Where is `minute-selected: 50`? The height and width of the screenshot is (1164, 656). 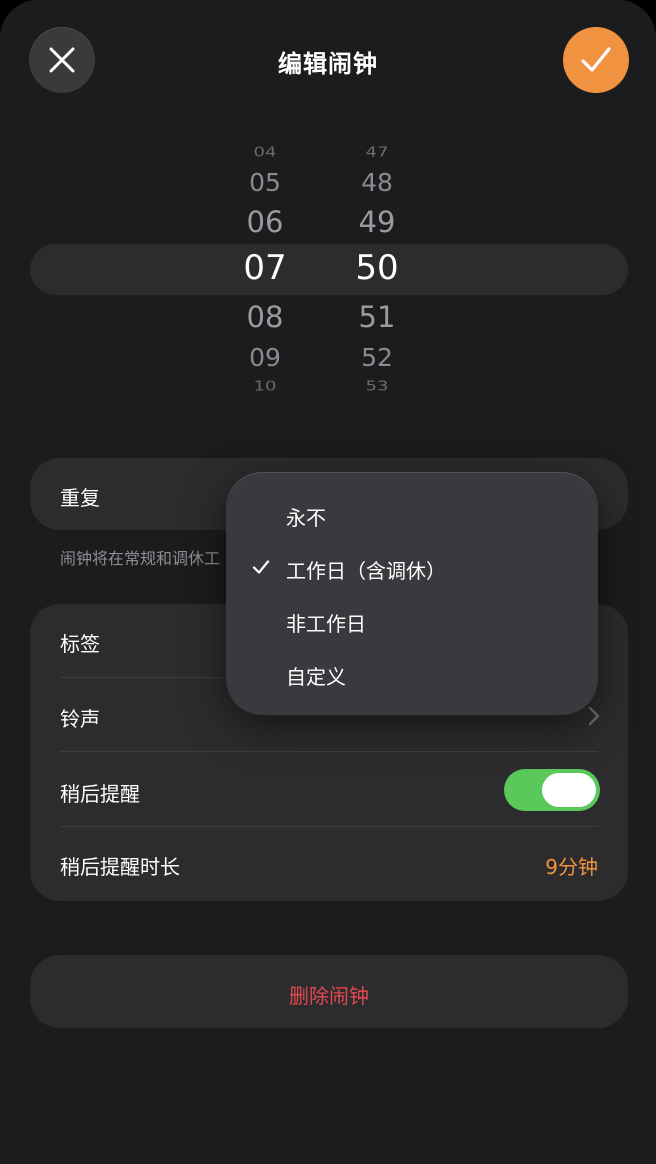 minute-selected: 50 is located at coordinates (377, 268).